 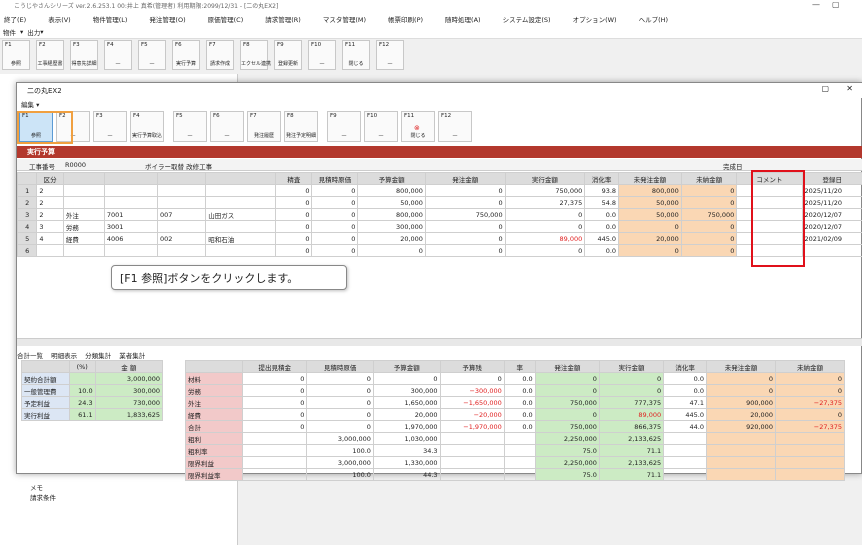 What do you see at coordinates (220, 55) in the screenshot?
I see `main-fkey-7: F7 請求作成` at bounding box center [220, 55].